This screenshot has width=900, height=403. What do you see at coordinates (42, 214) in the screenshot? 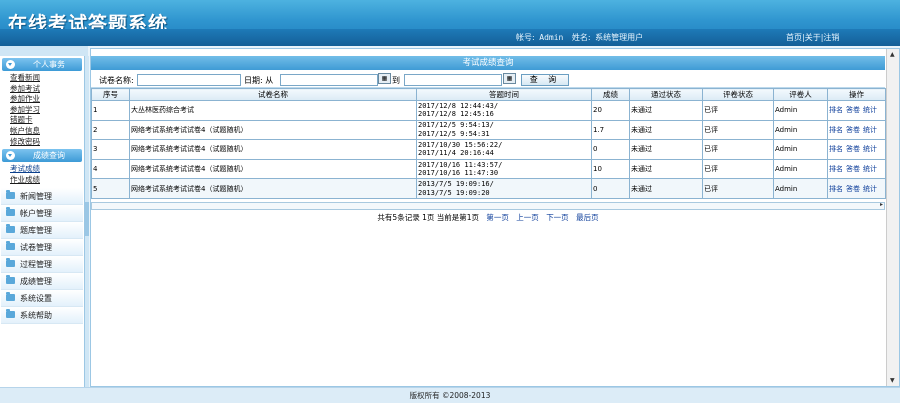
I see `sidebar-menu-accounts: 帐户管理` at bounding box center [42, 214].